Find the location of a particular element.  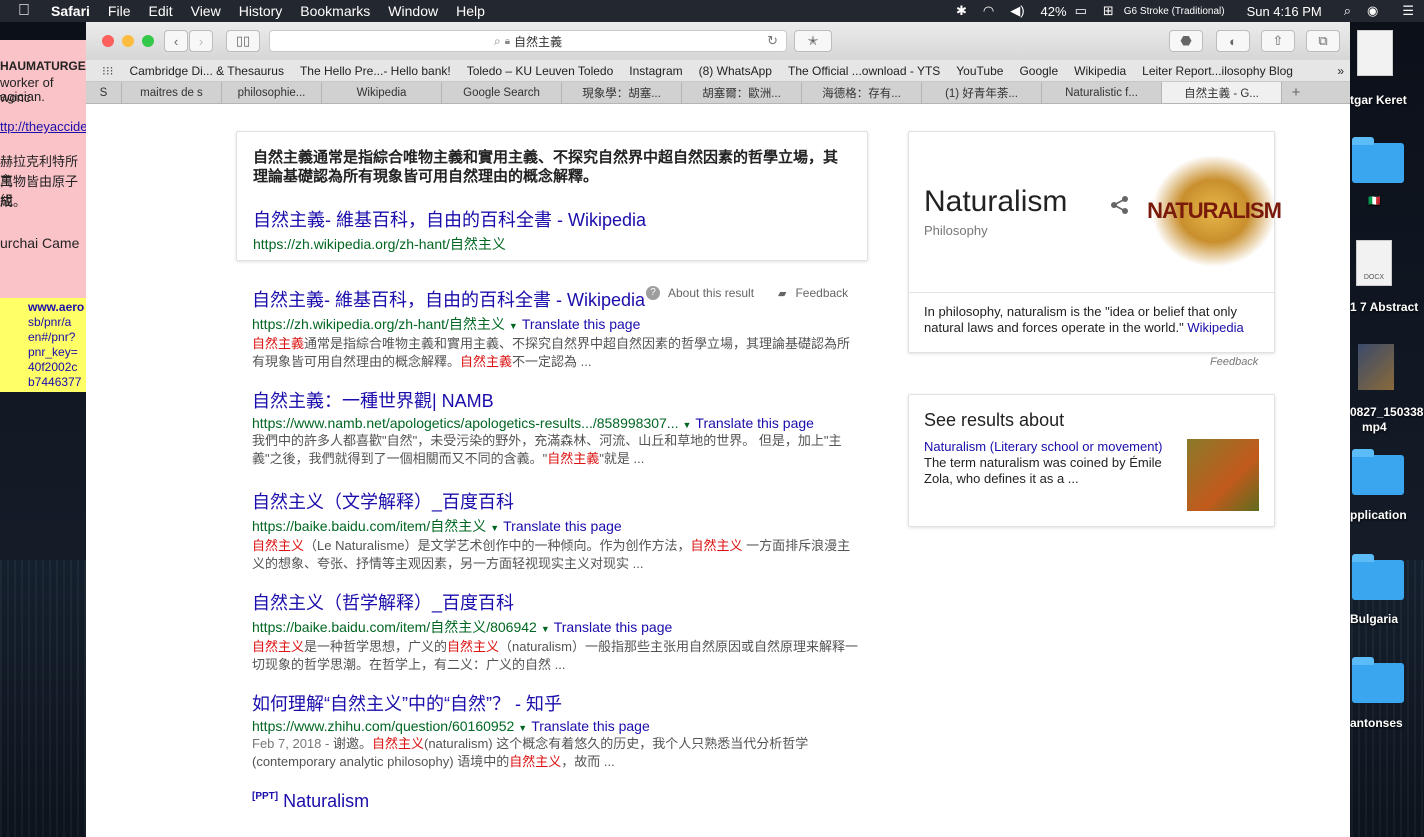

menu-window: Window is located at coordinates (413, 11).